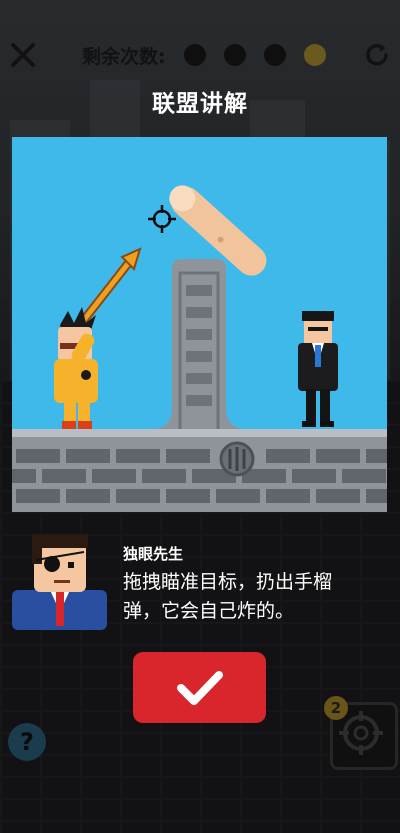 The image size is (400, 833). I want to click on speaker-name: 独眼先生, so click(153, 554).